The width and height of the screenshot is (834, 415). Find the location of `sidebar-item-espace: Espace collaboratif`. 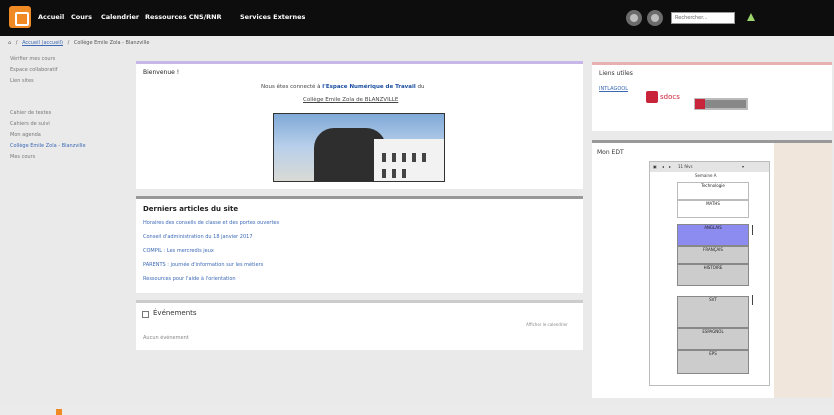

sidebar-item-espace: Espace collaboratif is located at coordinates (69, 70).